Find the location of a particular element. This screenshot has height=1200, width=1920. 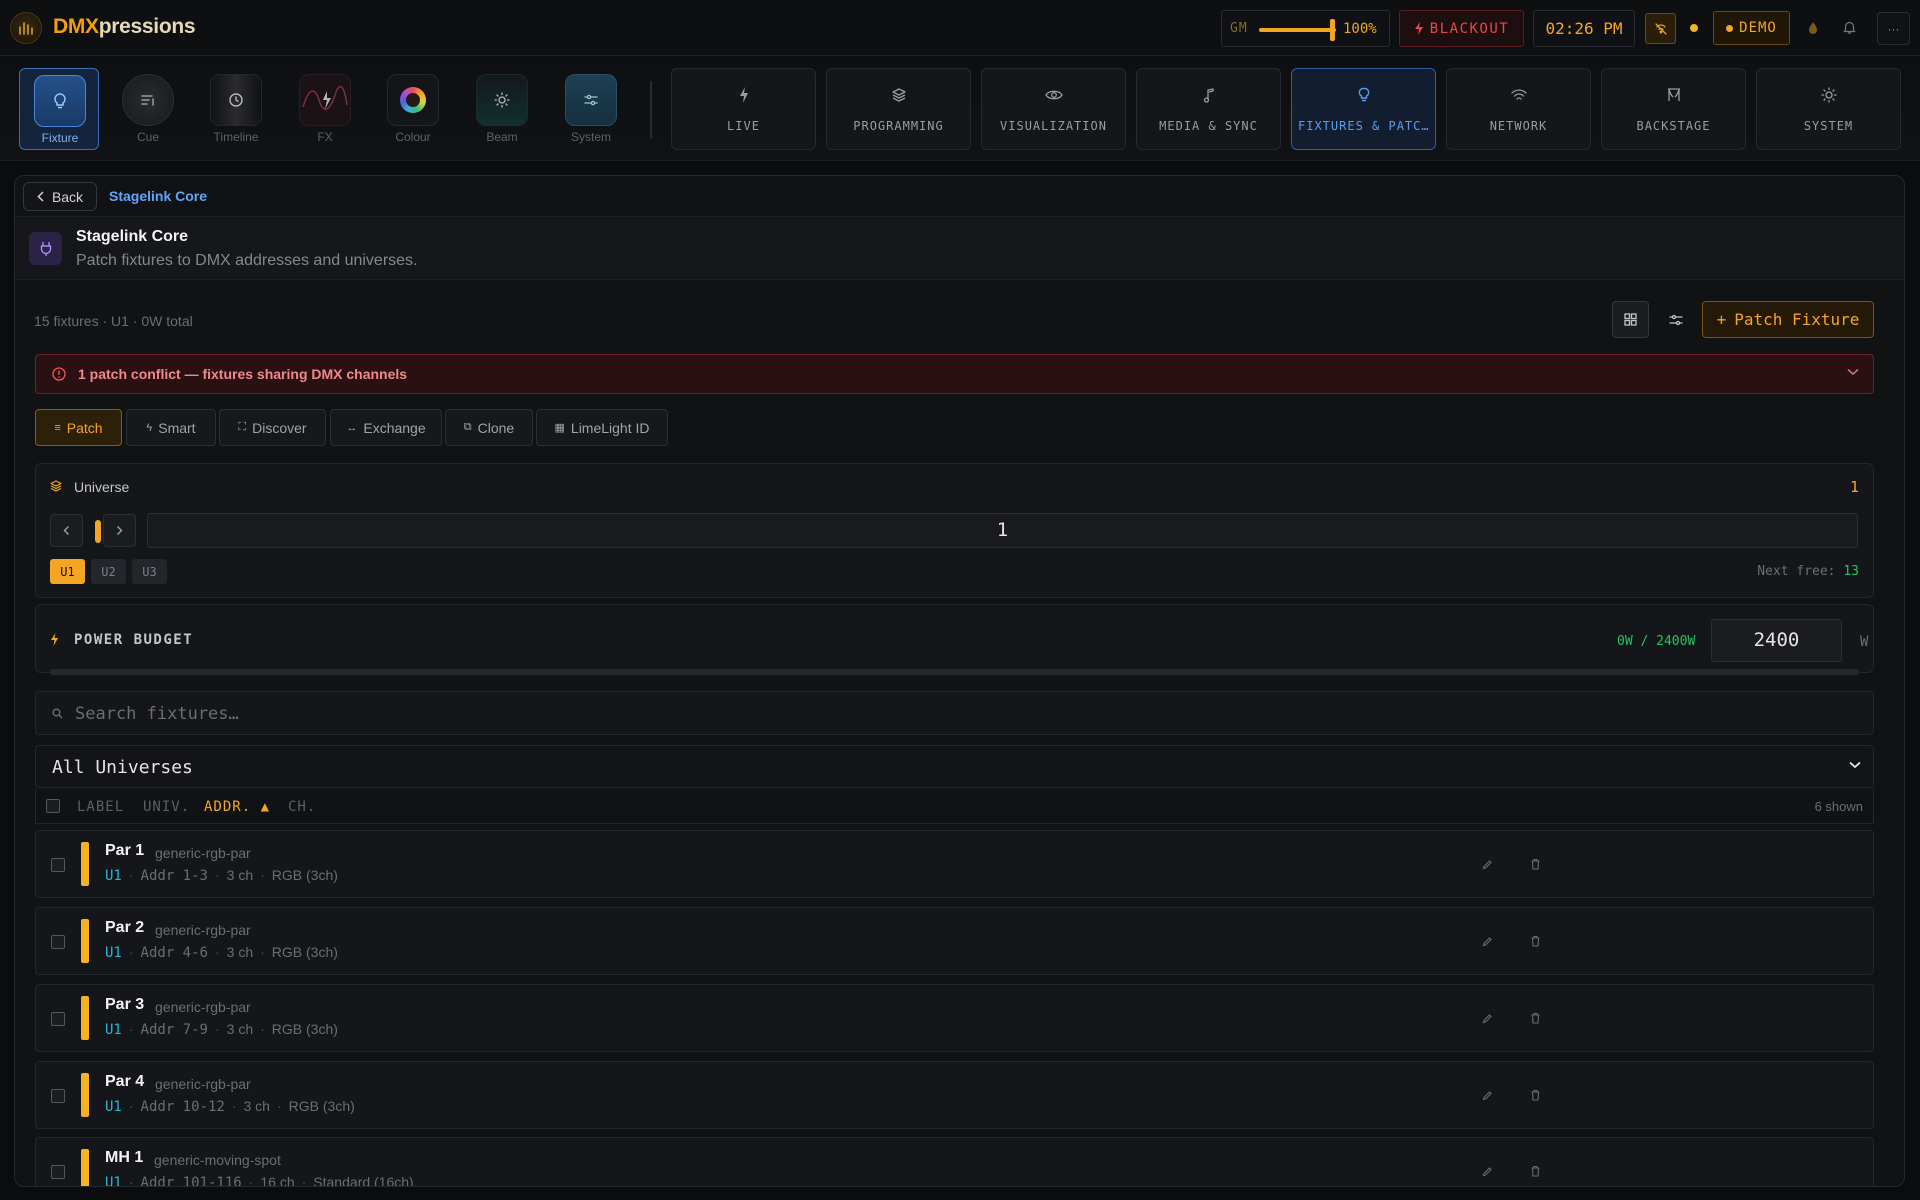

subtab-smart: ϟ Smart is located at coordinates (171, 427).